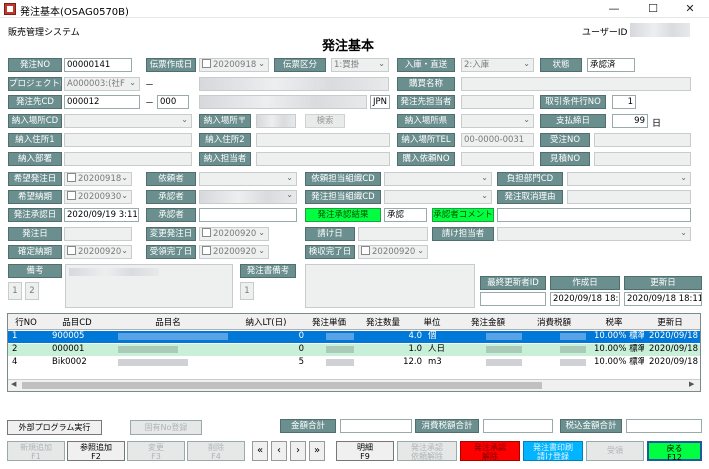 The height and width of the screenshot is (469, 709). I want to click on detail-button: 明細 F9, so click(365, 451).